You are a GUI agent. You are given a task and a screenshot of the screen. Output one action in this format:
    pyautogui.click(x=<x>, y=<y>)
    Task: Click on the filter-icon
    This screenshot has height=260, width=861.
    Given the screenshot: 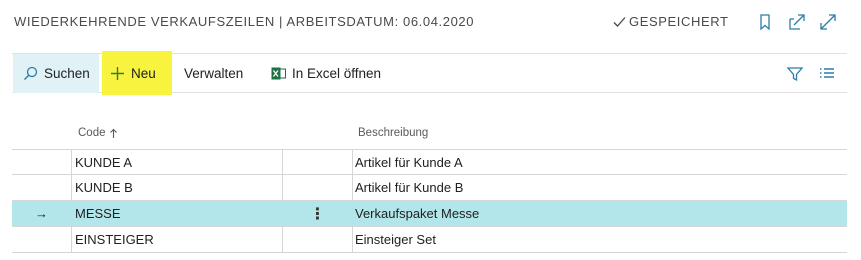 What is the action you would take?
    pyautogui.click(x=795, y=74)
    